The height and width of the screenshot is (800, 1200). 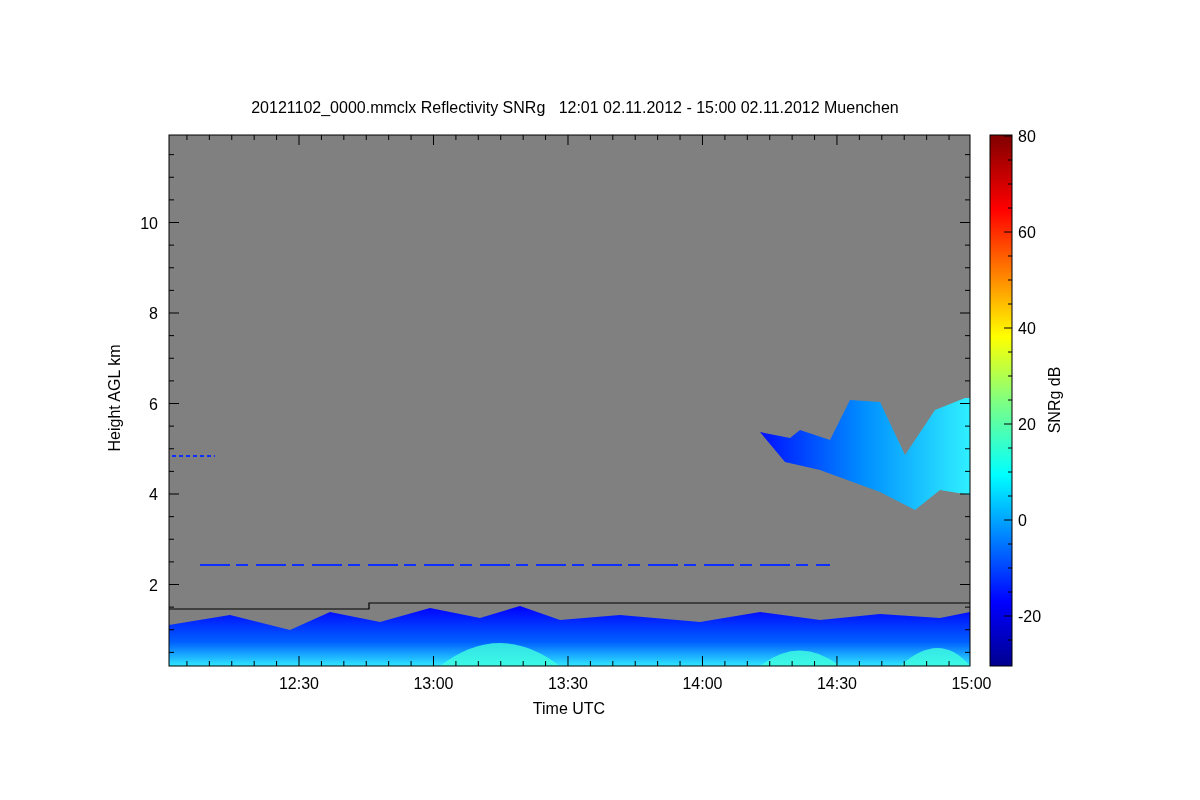 I want to click on colorbar-tick-label: 20, so click(x=1027, y=424).